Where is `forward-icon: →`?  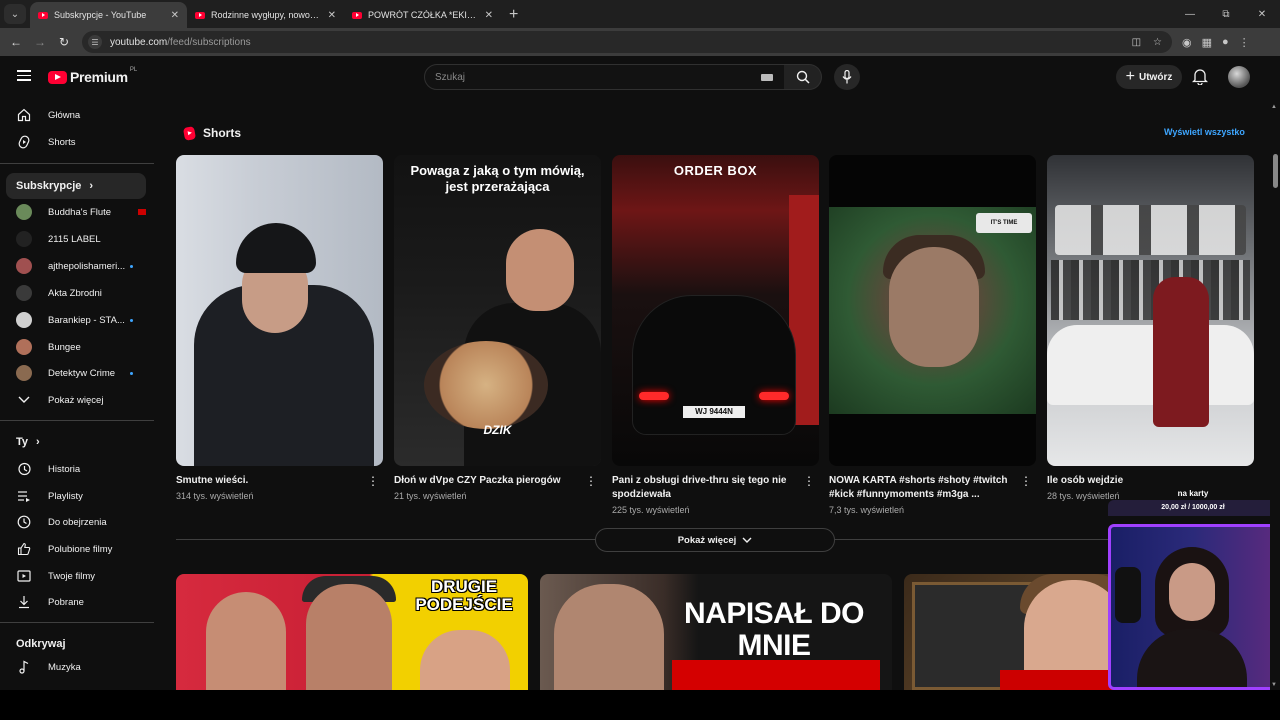
forward-icon: → is located at coordinates (40, 42).